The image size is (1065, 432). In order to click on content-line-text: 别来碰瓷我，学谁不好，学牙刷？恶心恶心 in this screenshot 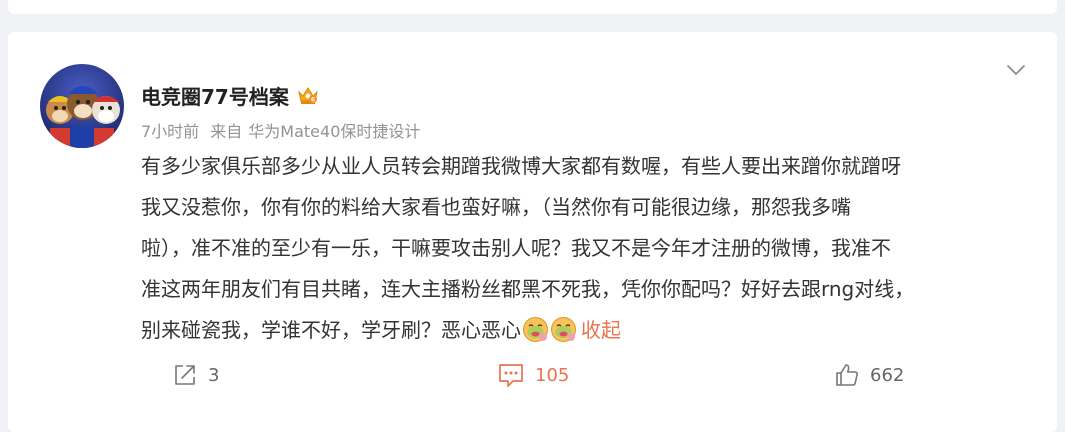, I will do `click(331, 330)`.